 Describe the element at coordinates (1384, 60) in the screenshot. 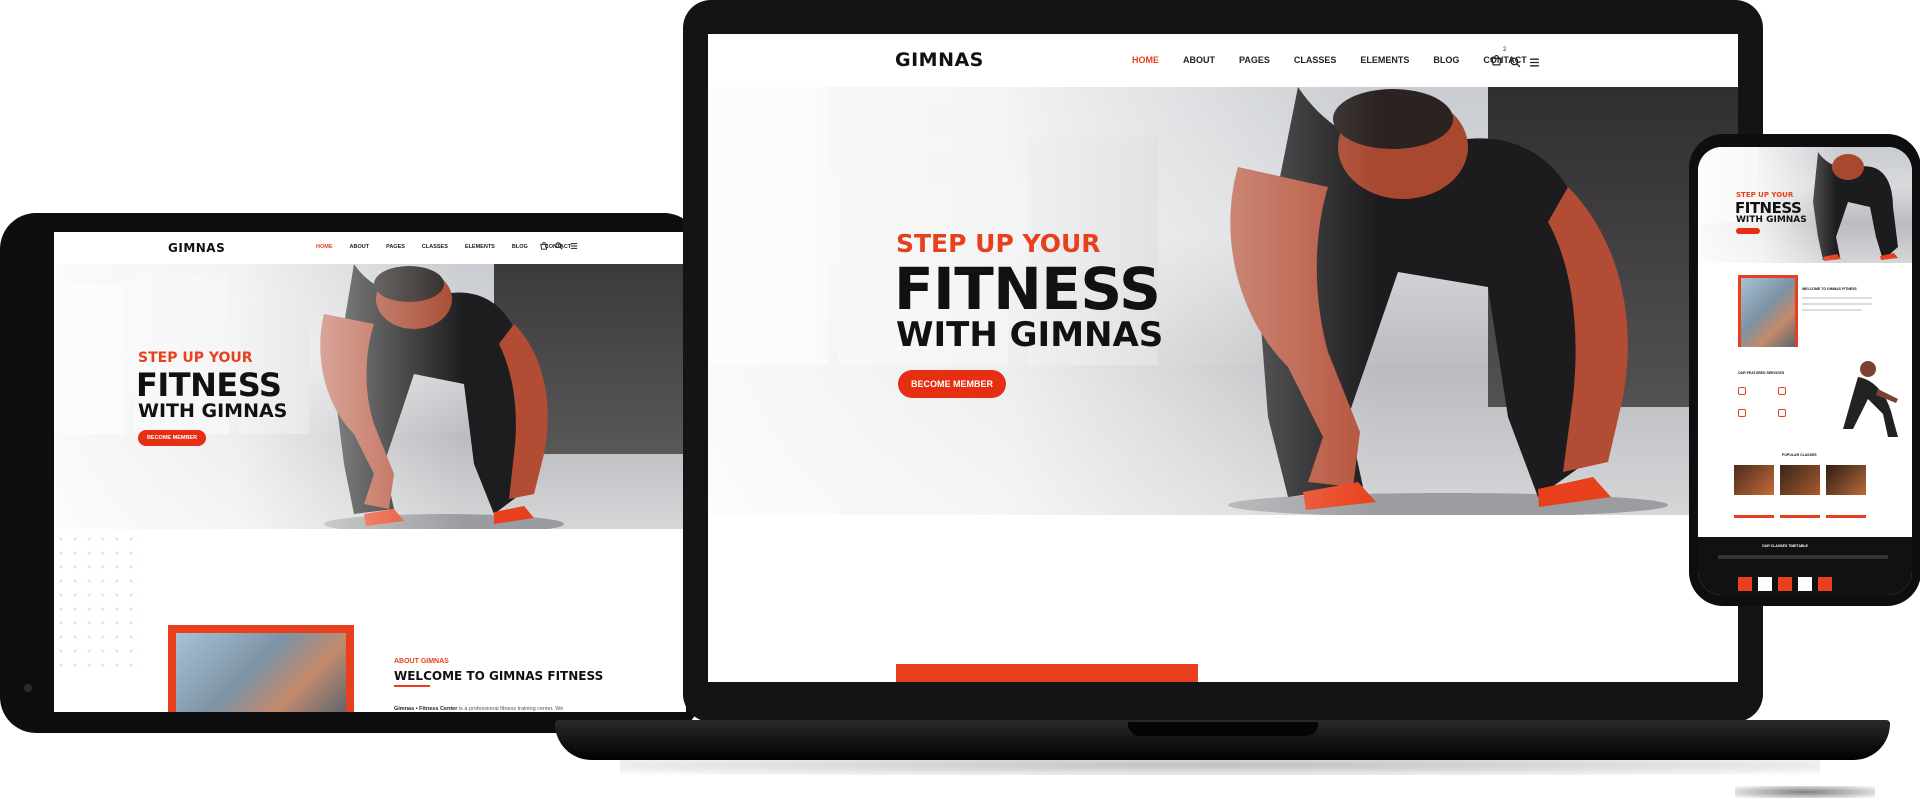

I see `laptop-nav-elements: ELEMENTS` at that location.